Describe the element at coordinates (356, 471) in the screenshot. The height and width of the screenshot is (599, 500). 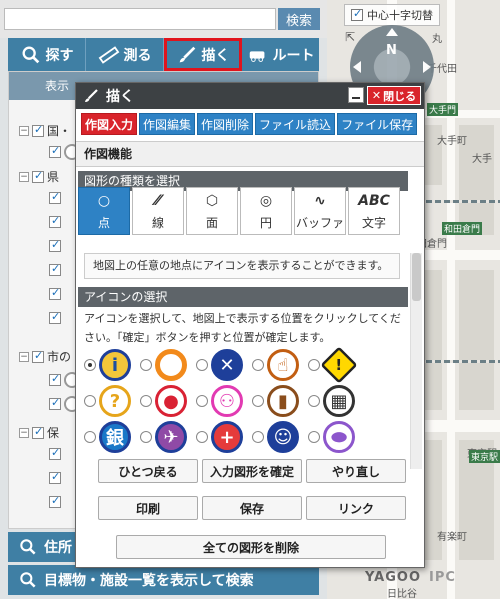
I see `redo-button: やり直し` at that location.